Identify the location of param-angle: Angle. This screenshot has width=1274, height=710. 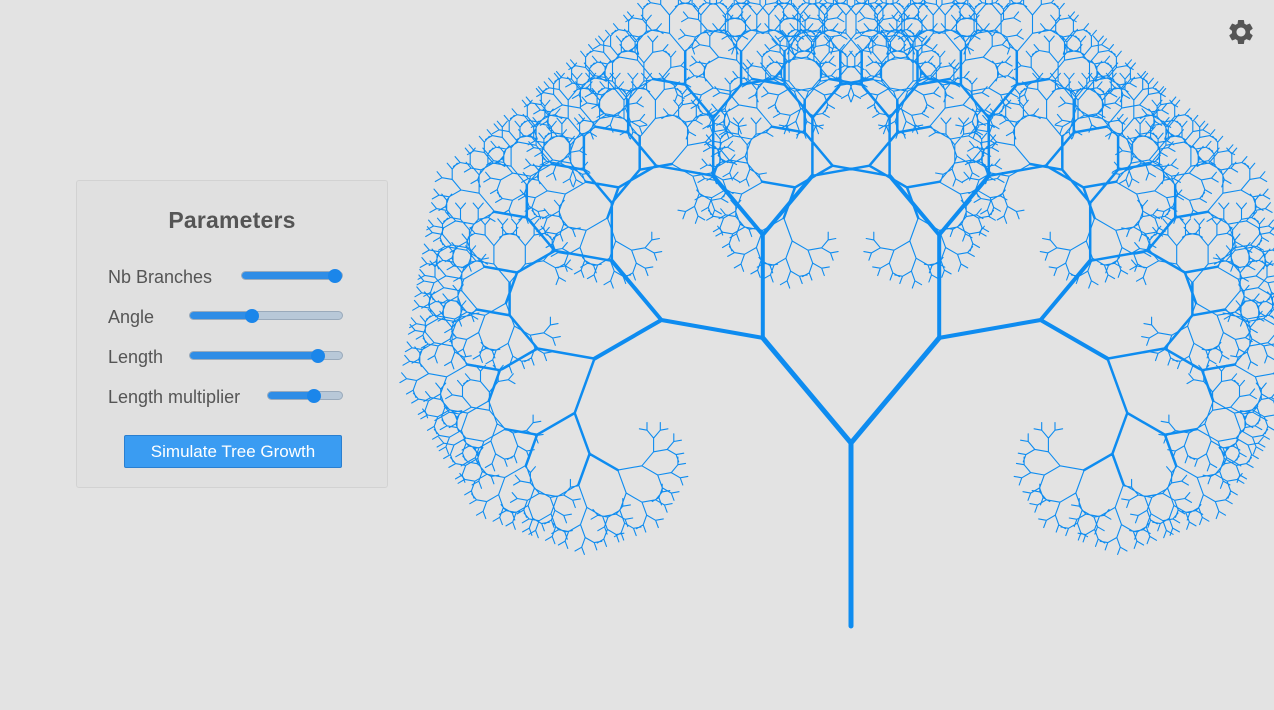
(225, 317).